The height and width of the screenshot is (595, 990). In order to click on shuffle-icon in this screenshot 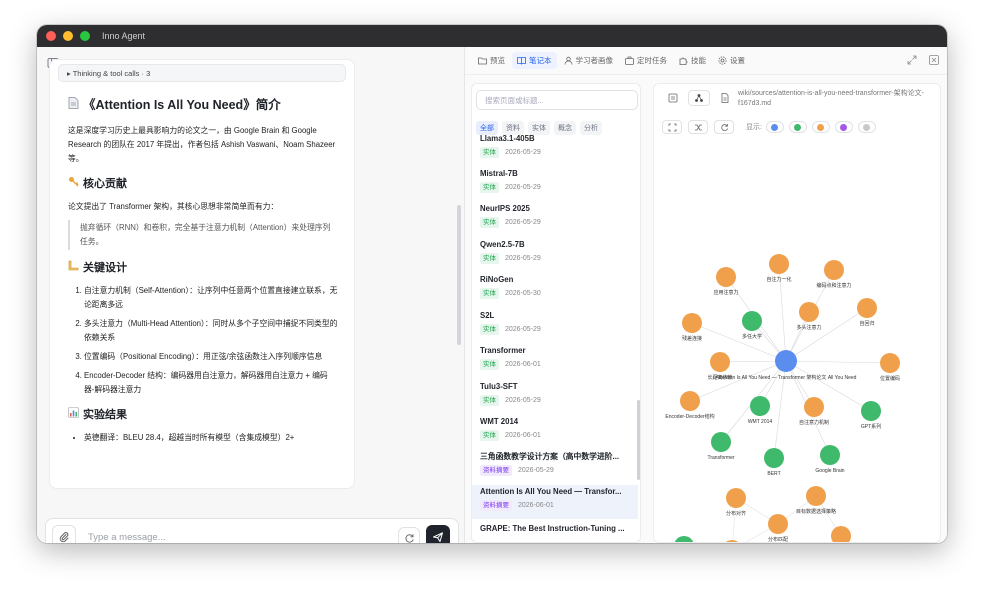, I will do `click(698, 127)`.